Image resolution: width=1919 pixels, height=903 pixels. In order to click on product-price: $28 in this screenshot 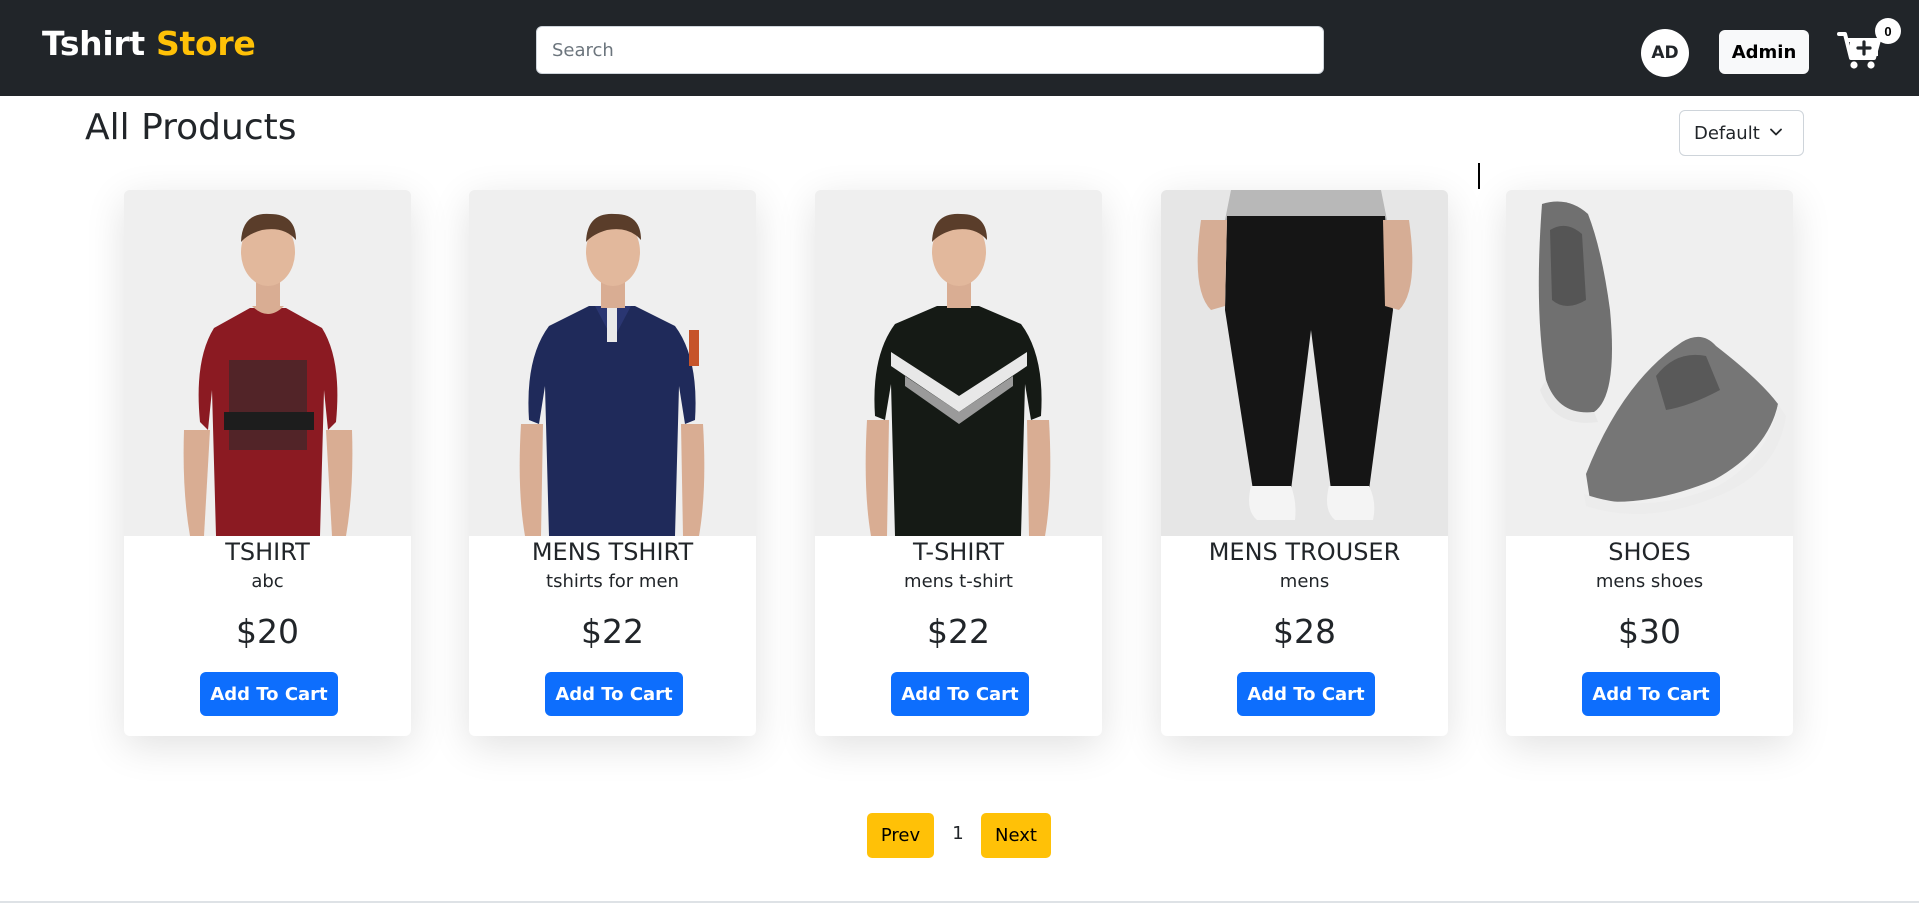, I will do `click(1304, 631)`.